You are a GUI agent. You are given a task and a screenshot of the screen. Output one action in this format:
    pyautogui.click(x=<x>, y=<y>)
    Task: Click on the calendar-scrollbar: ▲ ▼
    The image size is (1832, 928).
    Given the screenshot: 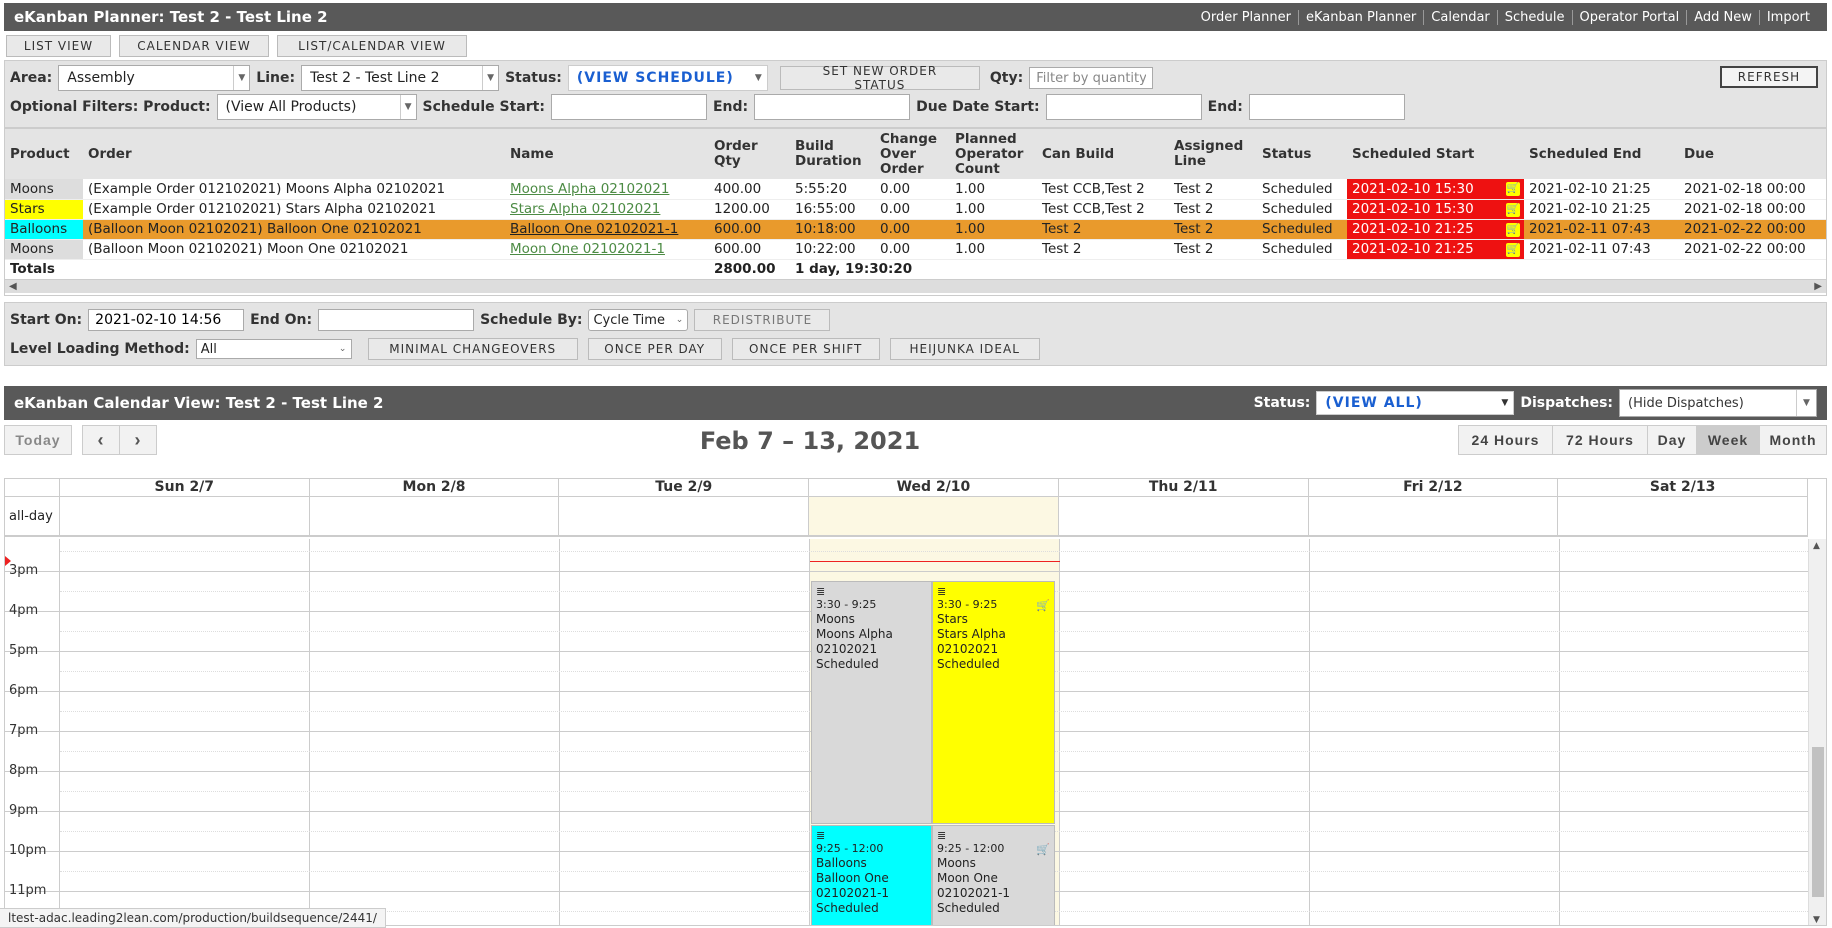 What is the action you would take?
    pyautogui.click(x=1817, y=732)
    